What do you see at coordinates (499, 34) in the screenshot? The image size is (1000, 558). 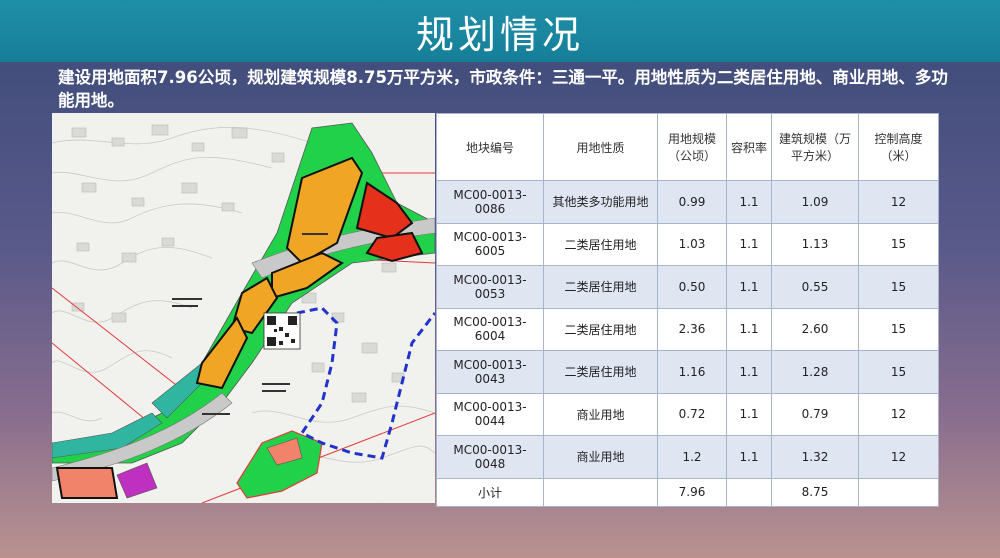 I see `page-title: 规划情况` at bounding box center [499, 34].